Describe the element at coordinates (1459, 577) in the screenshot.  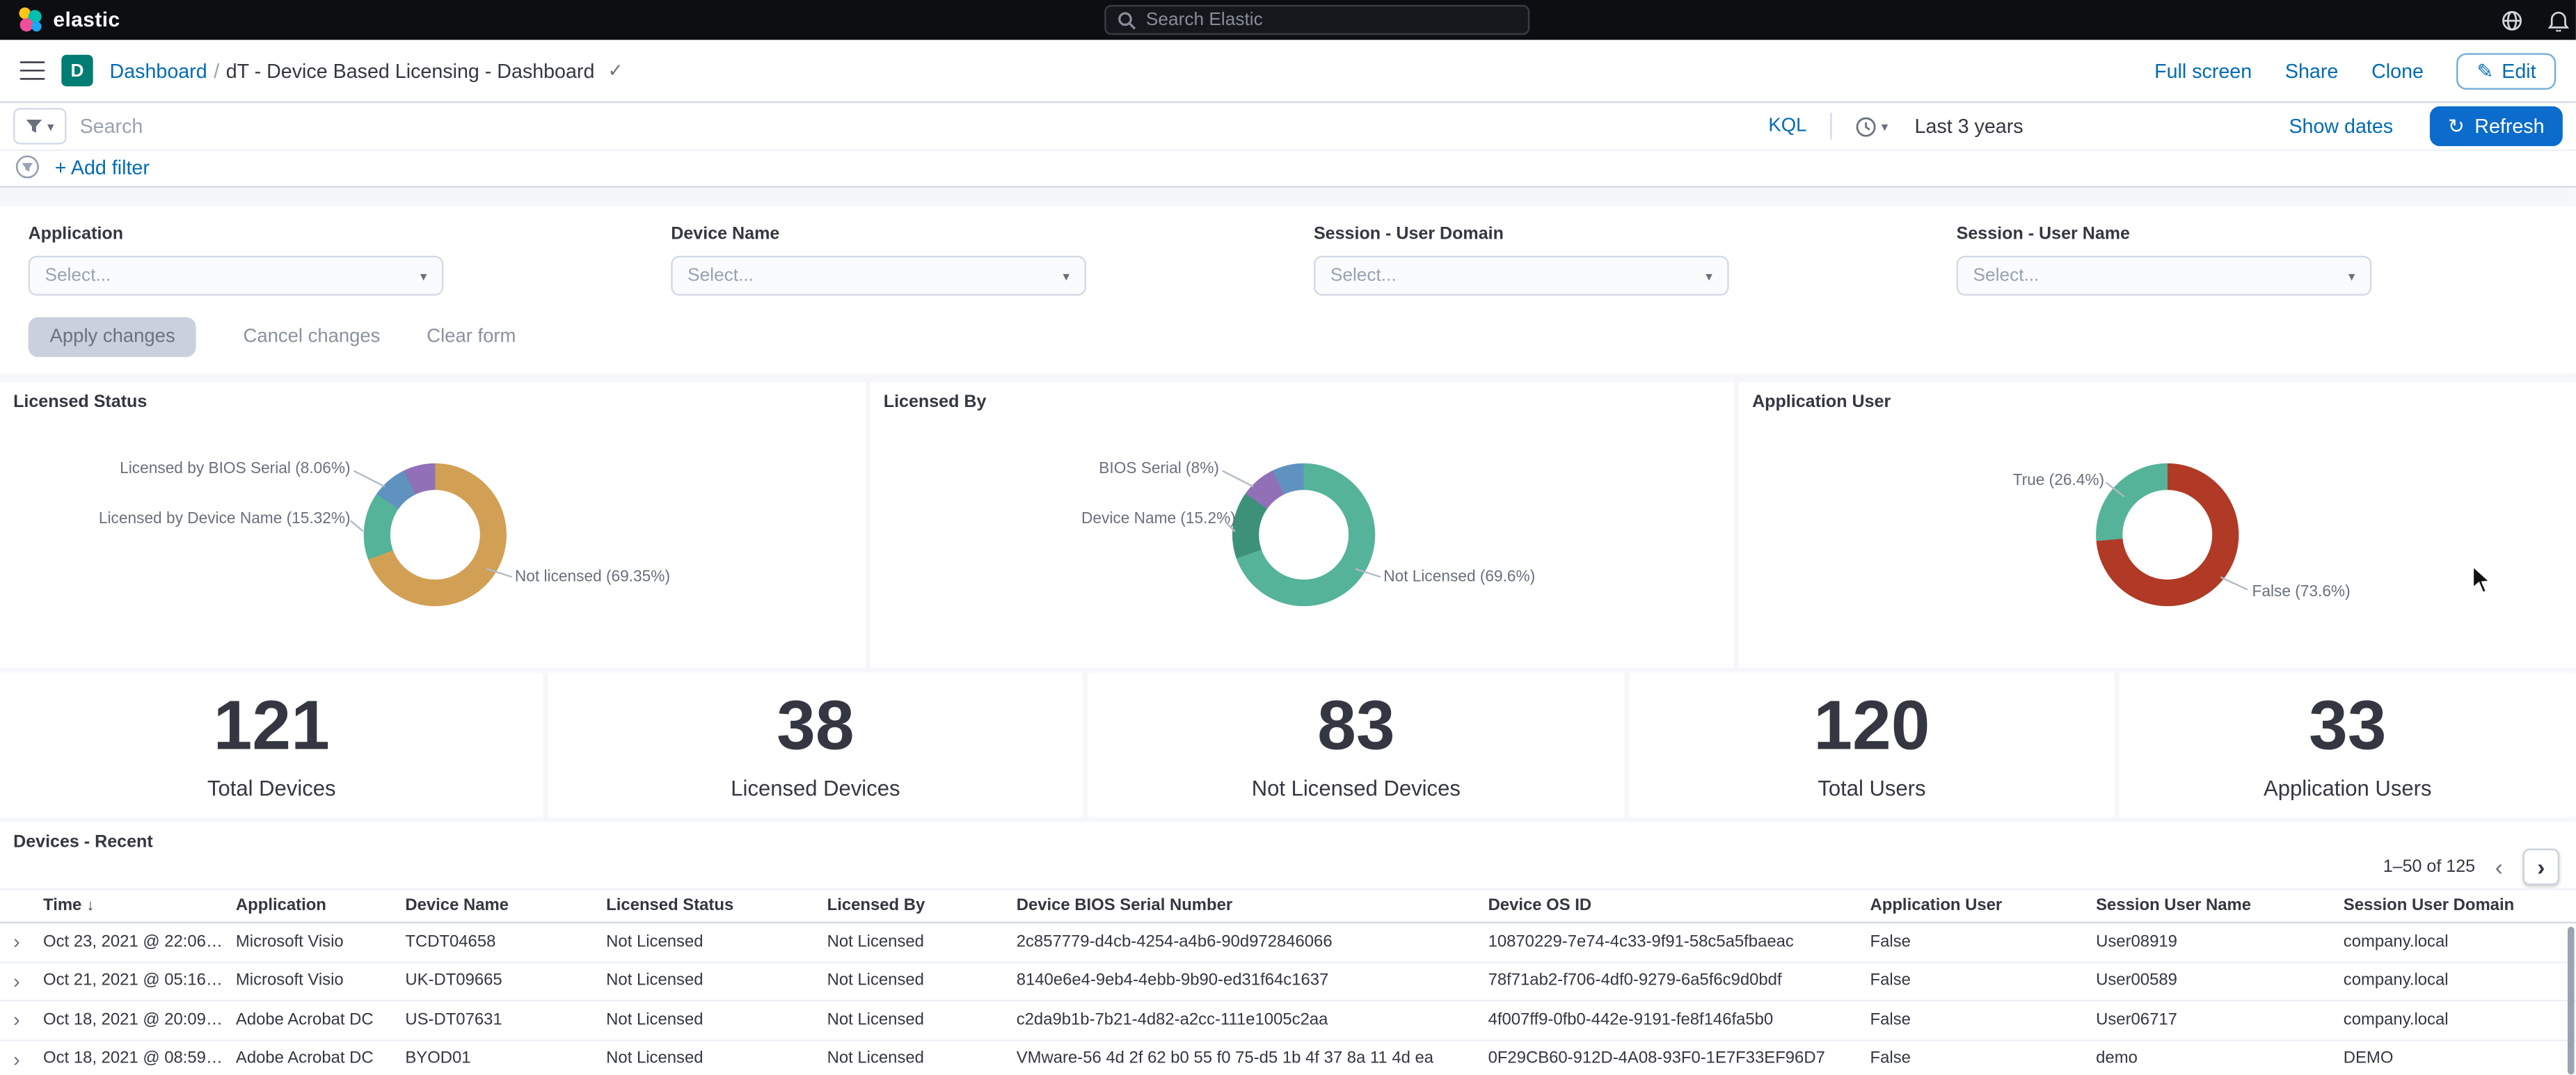
I see `slice-label: Not Licensed (69.6%)` at that location.